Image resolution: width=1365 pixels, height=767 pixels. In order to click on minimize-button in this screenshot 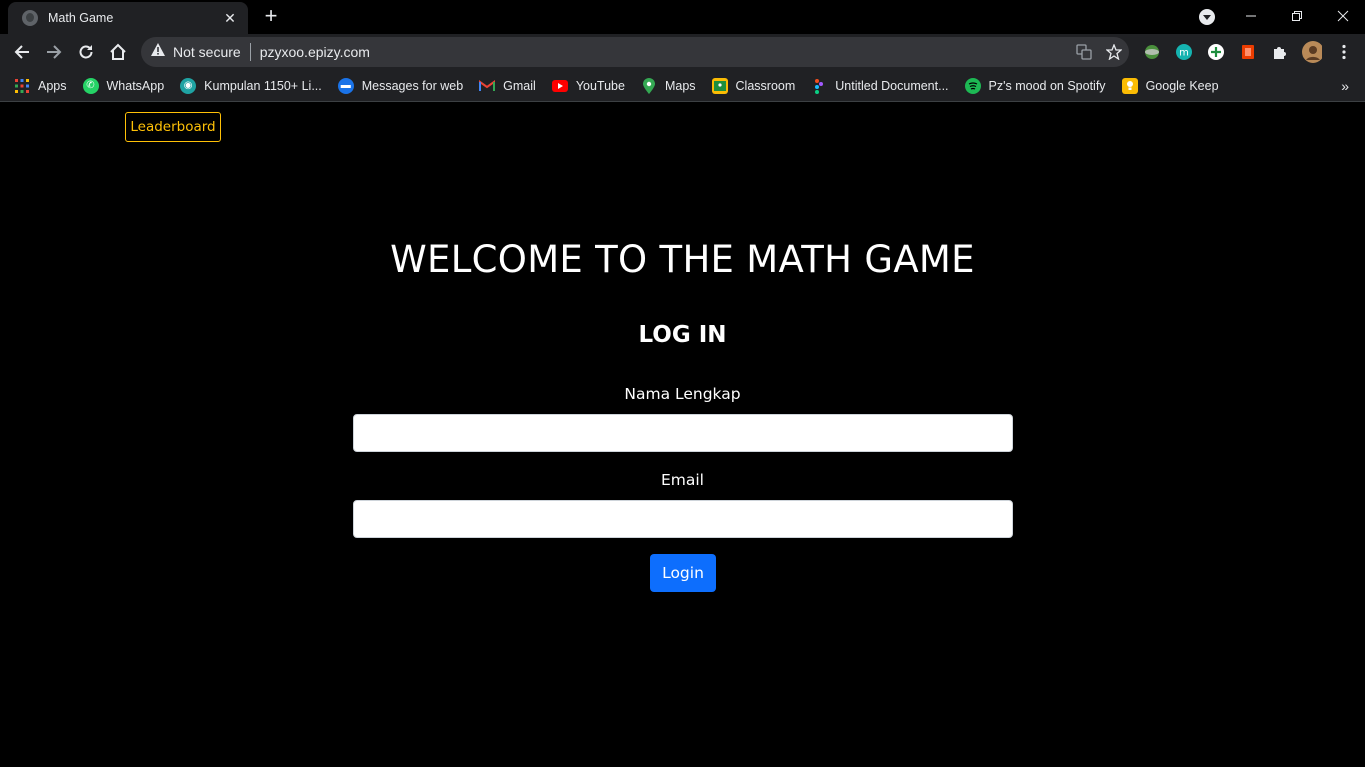, I will do `click(1251, 16)`.